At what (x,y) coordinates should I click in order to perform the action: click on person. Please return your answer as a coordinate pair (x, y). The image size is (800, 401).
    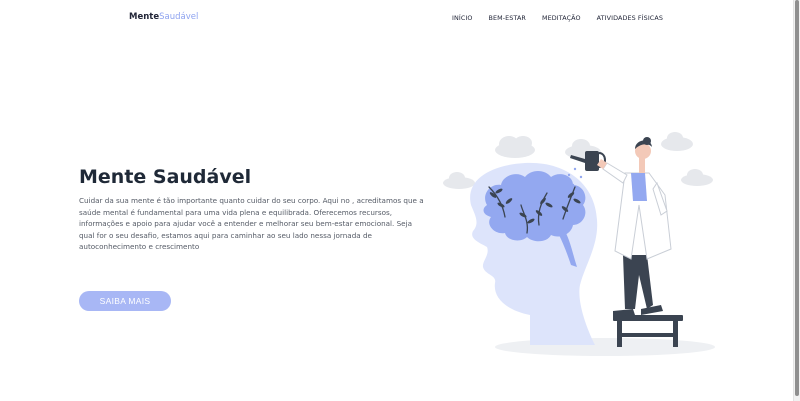
    Looking at the image, I should click on (634, 227).